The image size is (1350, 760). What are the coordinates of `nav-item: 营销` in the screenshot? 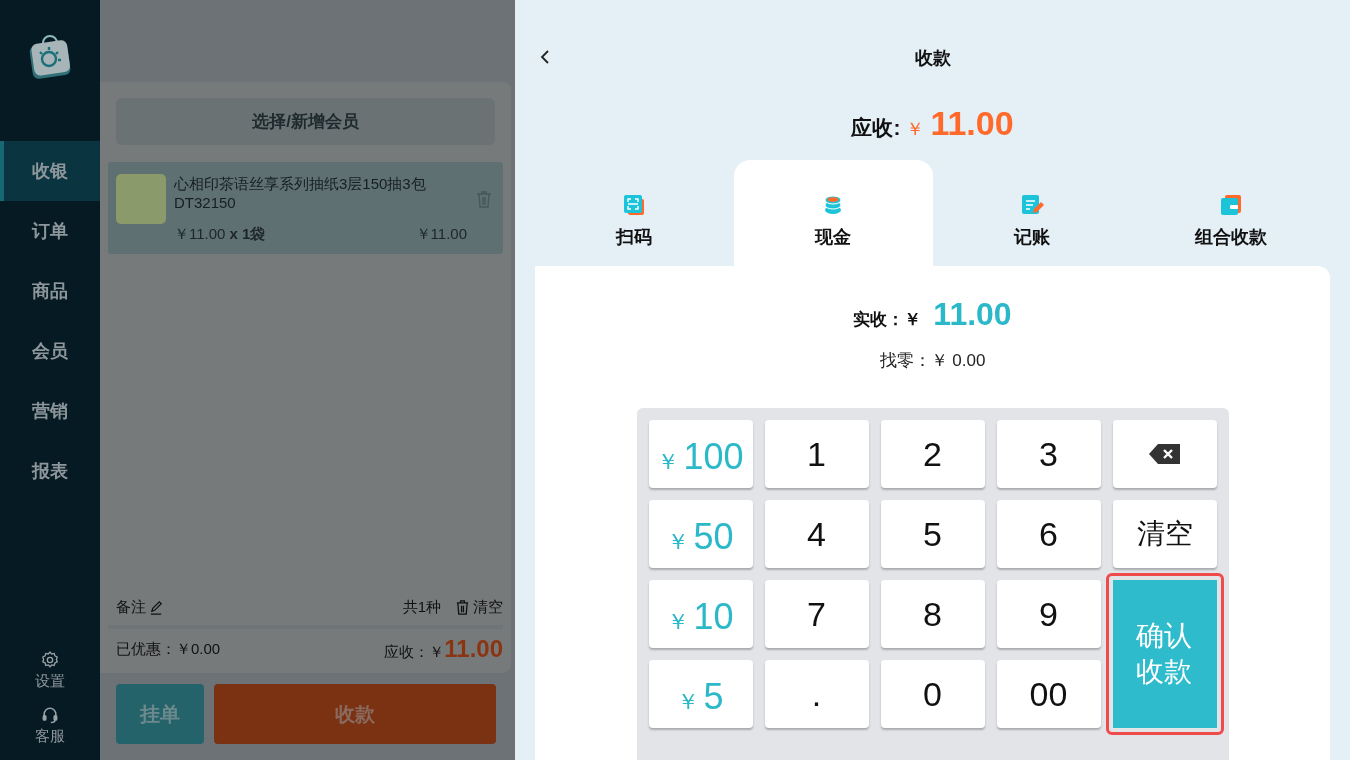 It's located at (50, 411).